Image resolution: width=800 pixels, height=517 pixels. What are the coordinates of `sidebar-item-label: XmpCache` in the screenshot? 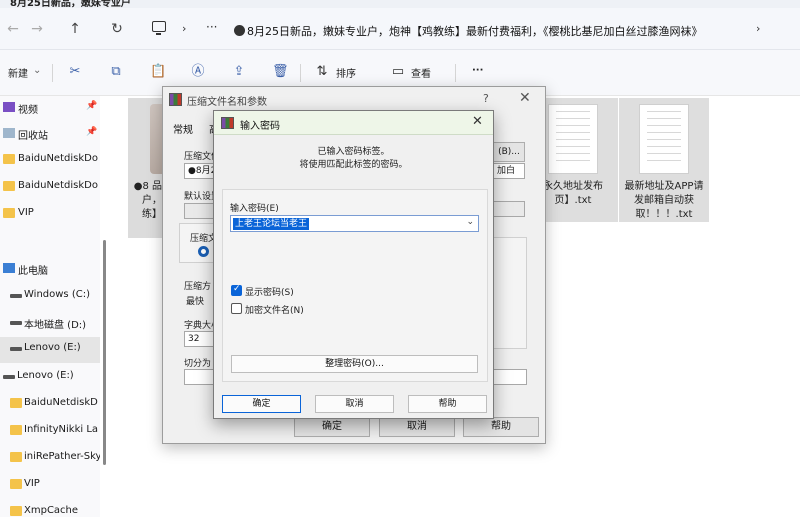 It's located at (51, 510).